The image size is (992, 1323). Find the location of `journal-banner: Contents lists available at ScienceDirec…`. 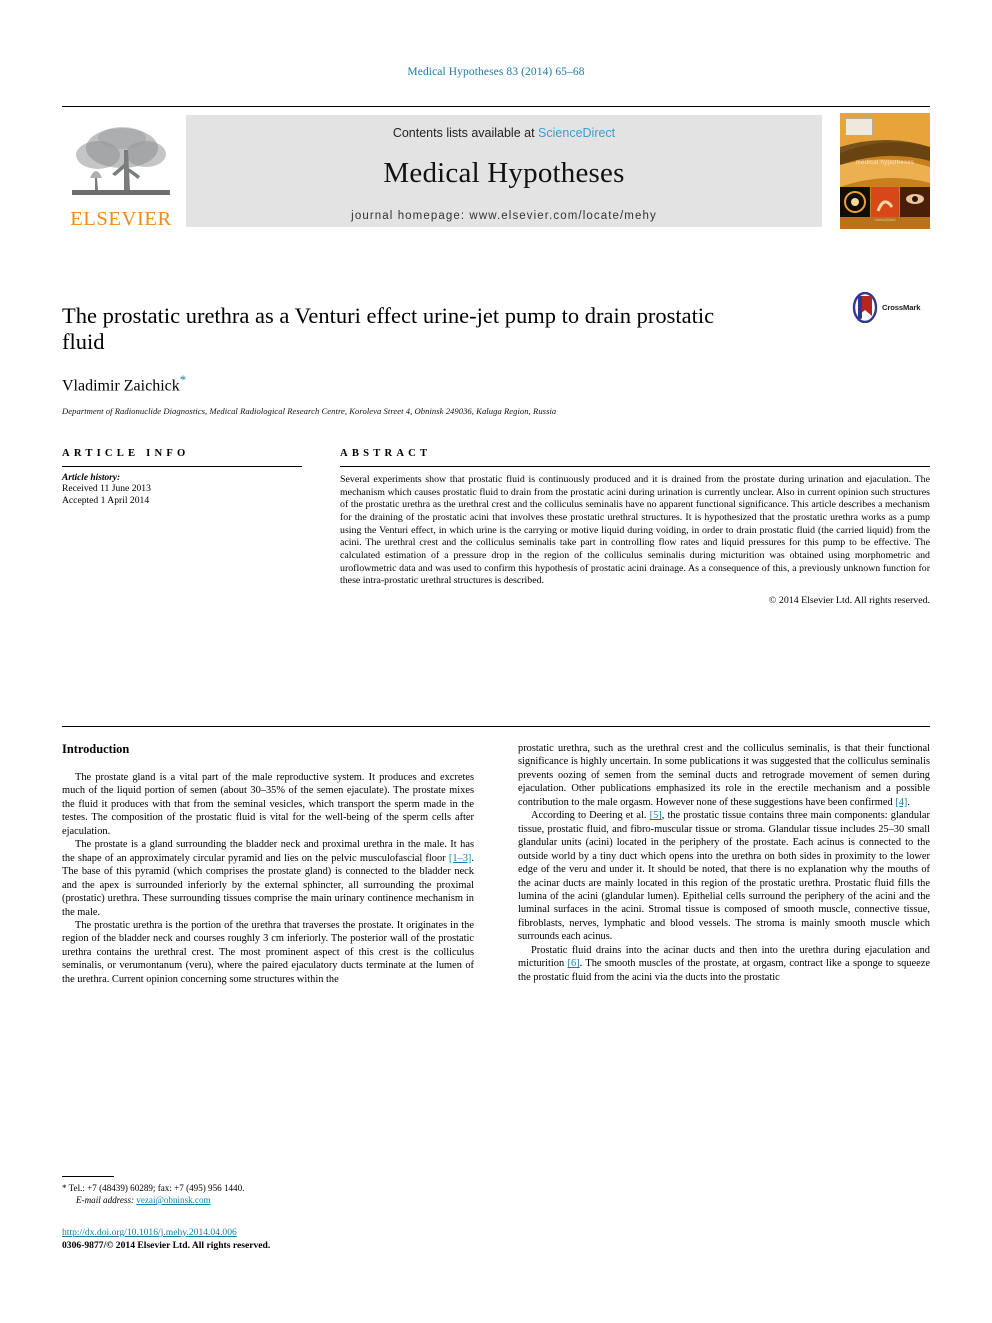

journal-banner: Contents lists available at ScienceDirec… is located at coordinates (504, 171).